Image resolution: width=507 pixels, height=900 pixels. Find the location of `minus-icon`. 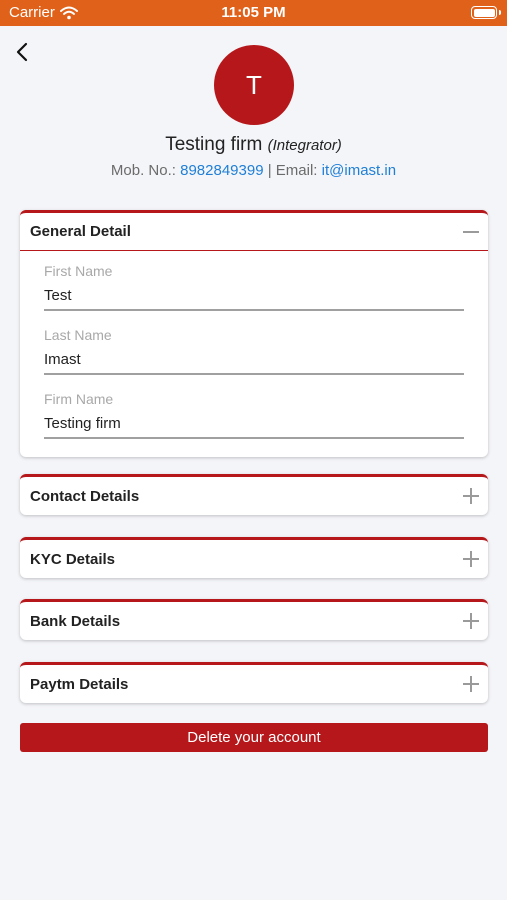

minus-icon is located at coordinates (471, 232).